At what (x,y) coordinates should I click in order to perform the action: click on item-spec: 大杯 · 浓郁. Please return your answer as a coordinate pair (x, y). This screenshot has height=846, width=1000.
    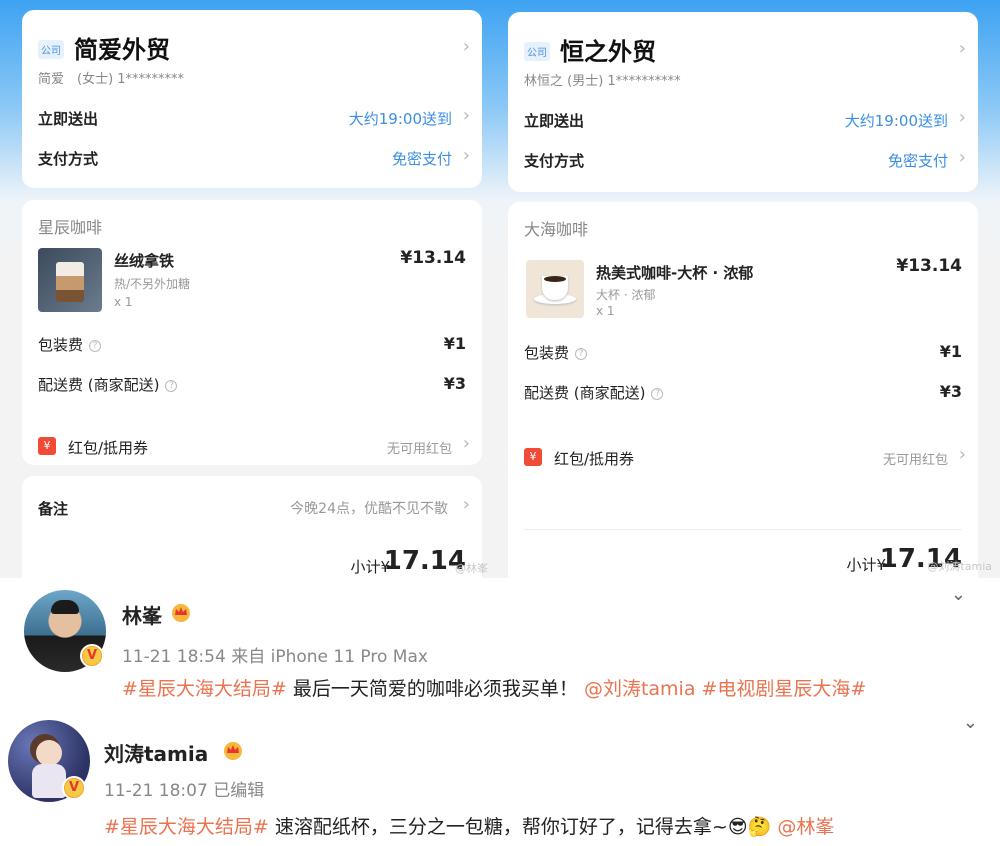
    Looking at the image, I should click on (626, 295).